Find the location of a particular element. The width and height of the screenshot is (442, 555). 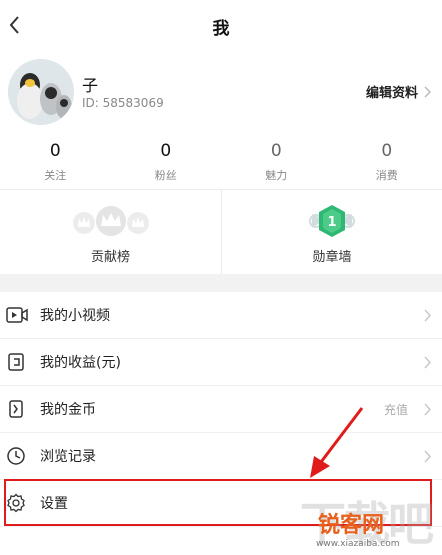

page-title: 我 is located at coordinates (221, 29).